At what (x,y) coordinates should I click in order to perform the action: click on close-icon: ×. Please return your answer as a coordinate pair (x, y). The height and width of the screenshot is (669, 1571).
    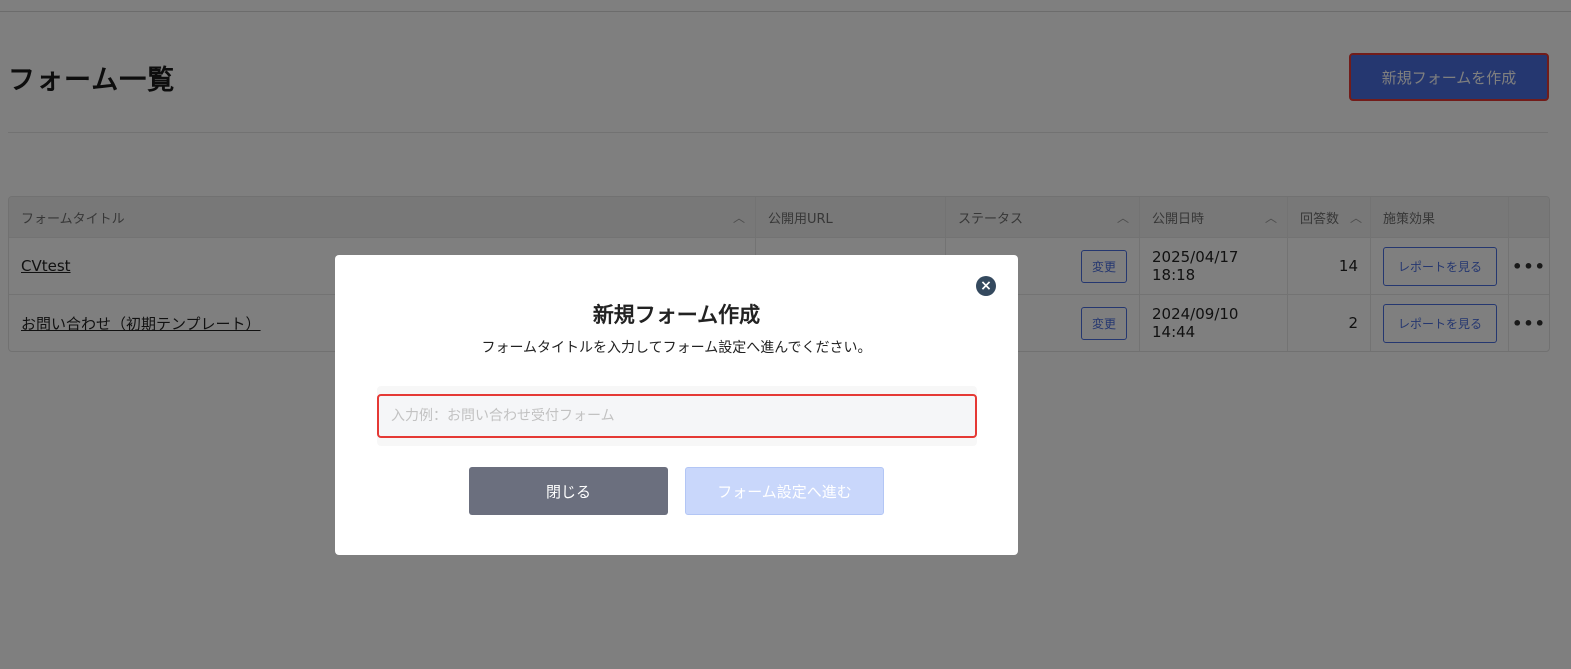
    Looking at the image, I should click on (986, 286).